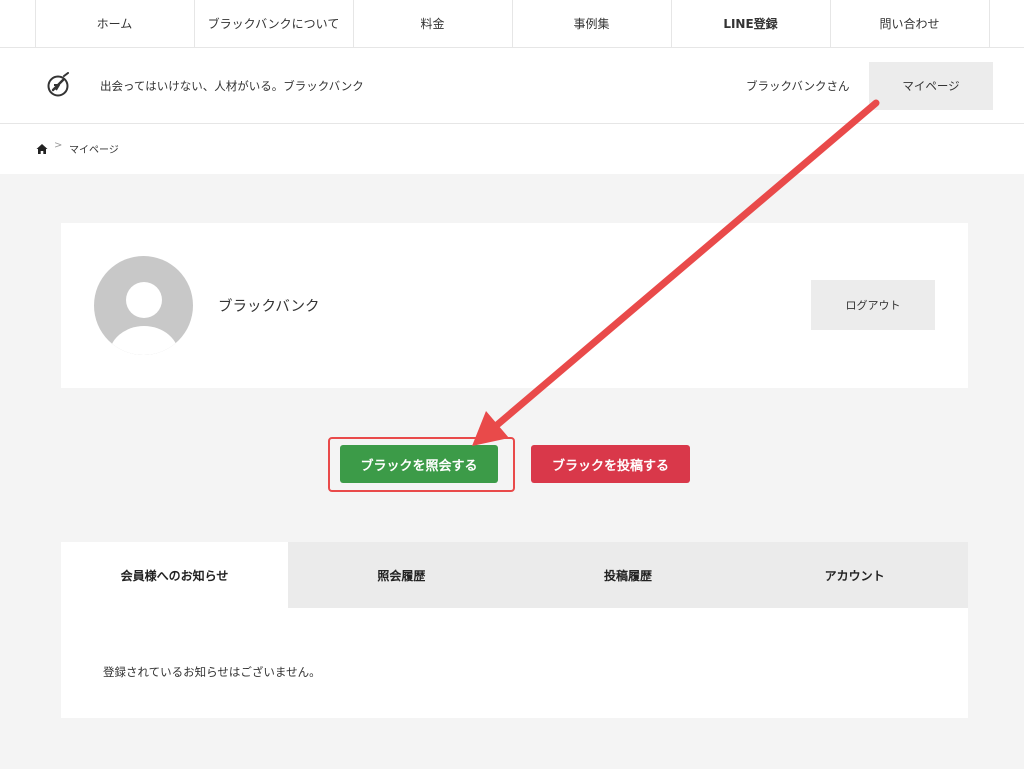 The image size is (1024, 769). What do you see at coordinates (433, 23) in the screenshot?
I see `nav-item-pricing: 料金` at bounding box center [433, 23].